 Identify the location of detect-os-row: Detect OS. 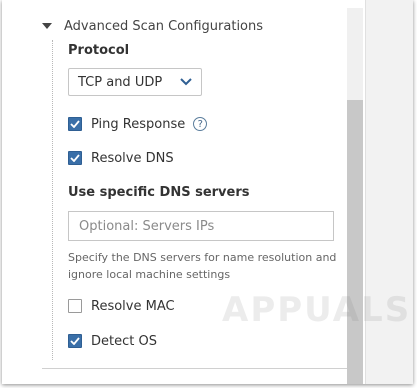
(112, 341).